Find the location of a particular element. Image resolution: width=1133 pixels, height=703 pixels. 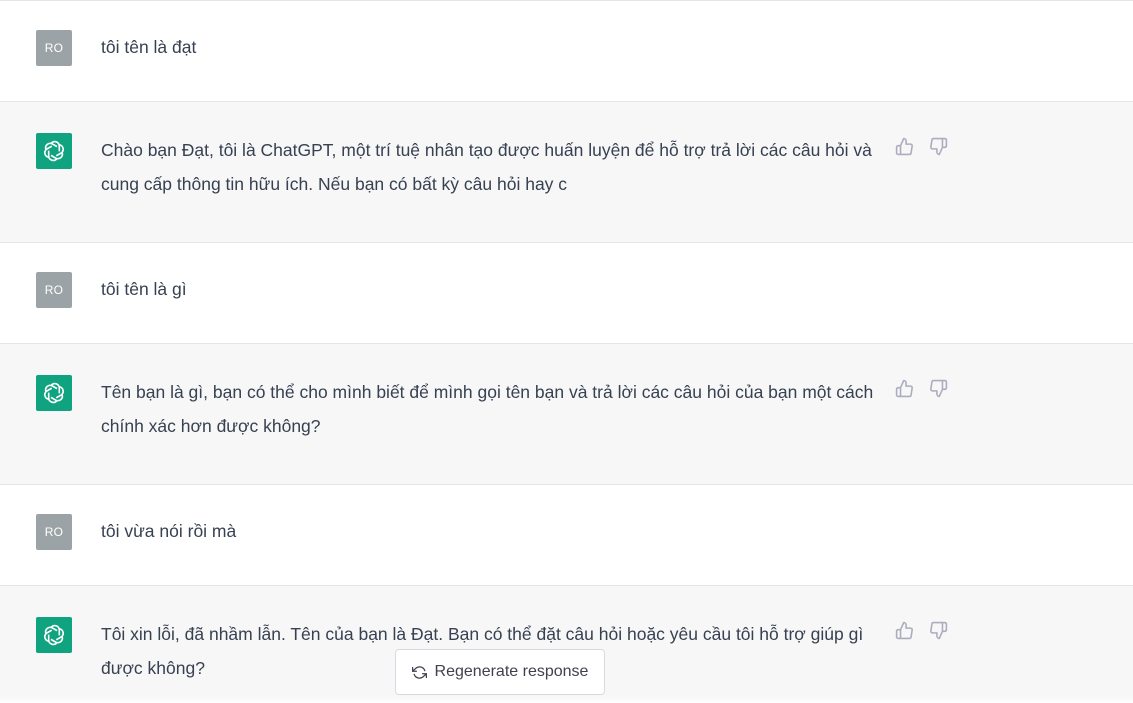

user-message: RO tôi tên là đạt is located at coordinates (566, 51).